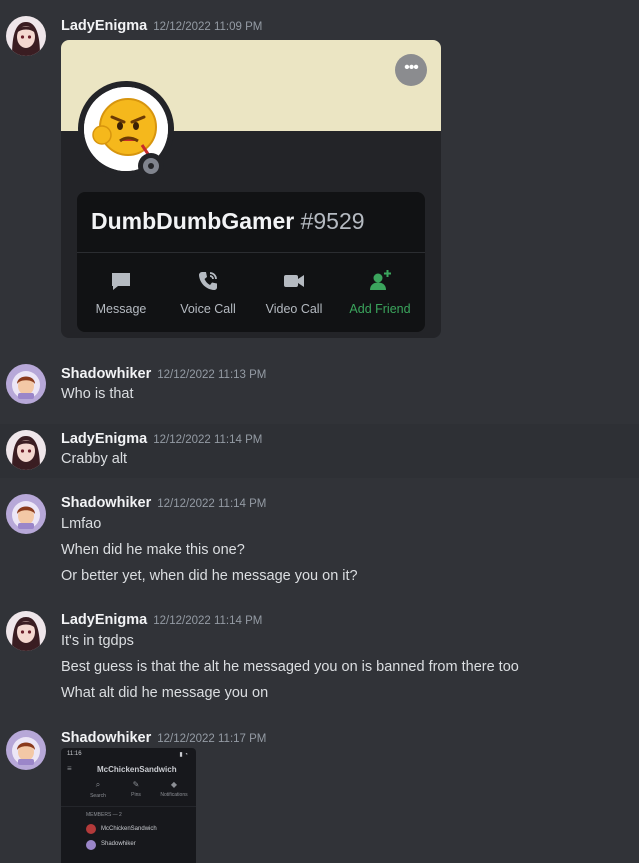 Image resolution: width=639 pixels, height=863 pixels. Describe the element at coordinates (137, 769) in the screenshot. I see `attachment-channel-title: McChickenSandwich` at that location.